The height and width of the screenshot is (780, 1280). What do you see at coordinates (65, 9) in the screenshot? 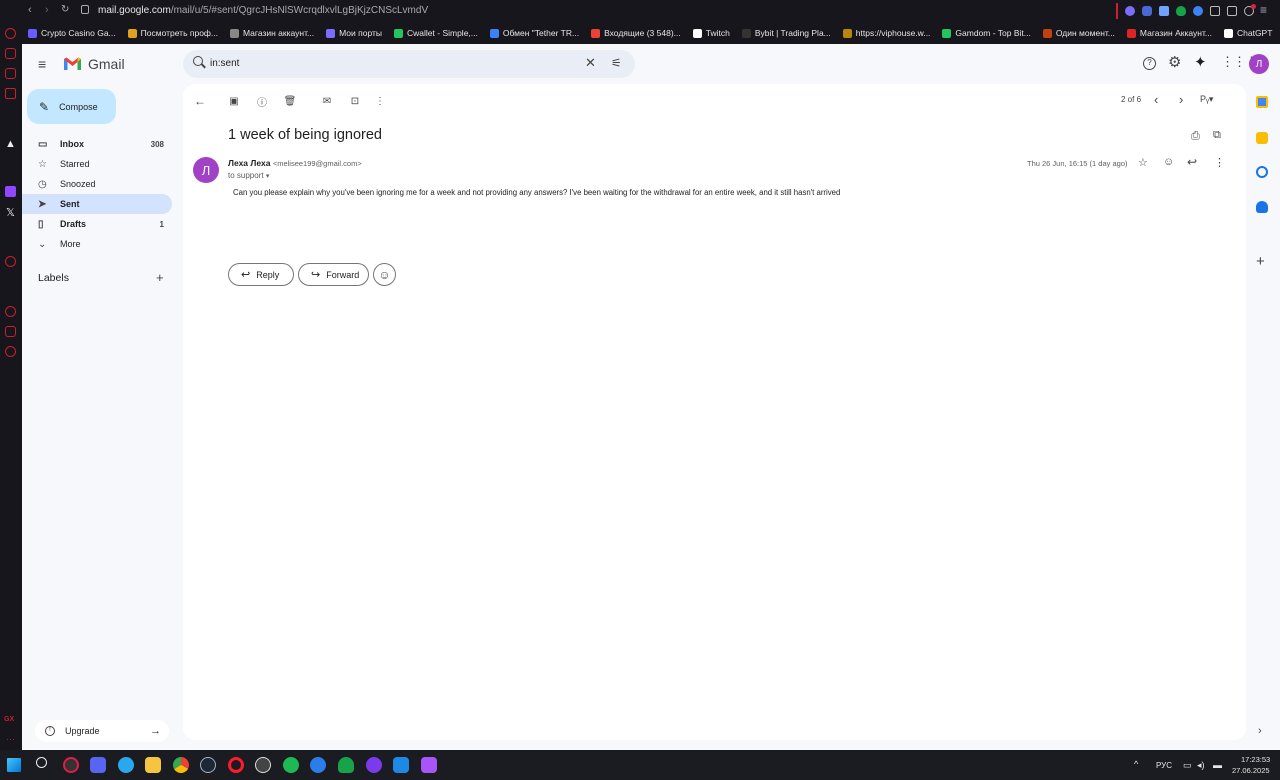
I see `reload-icon: ↻` at bounding box center [65, 9].